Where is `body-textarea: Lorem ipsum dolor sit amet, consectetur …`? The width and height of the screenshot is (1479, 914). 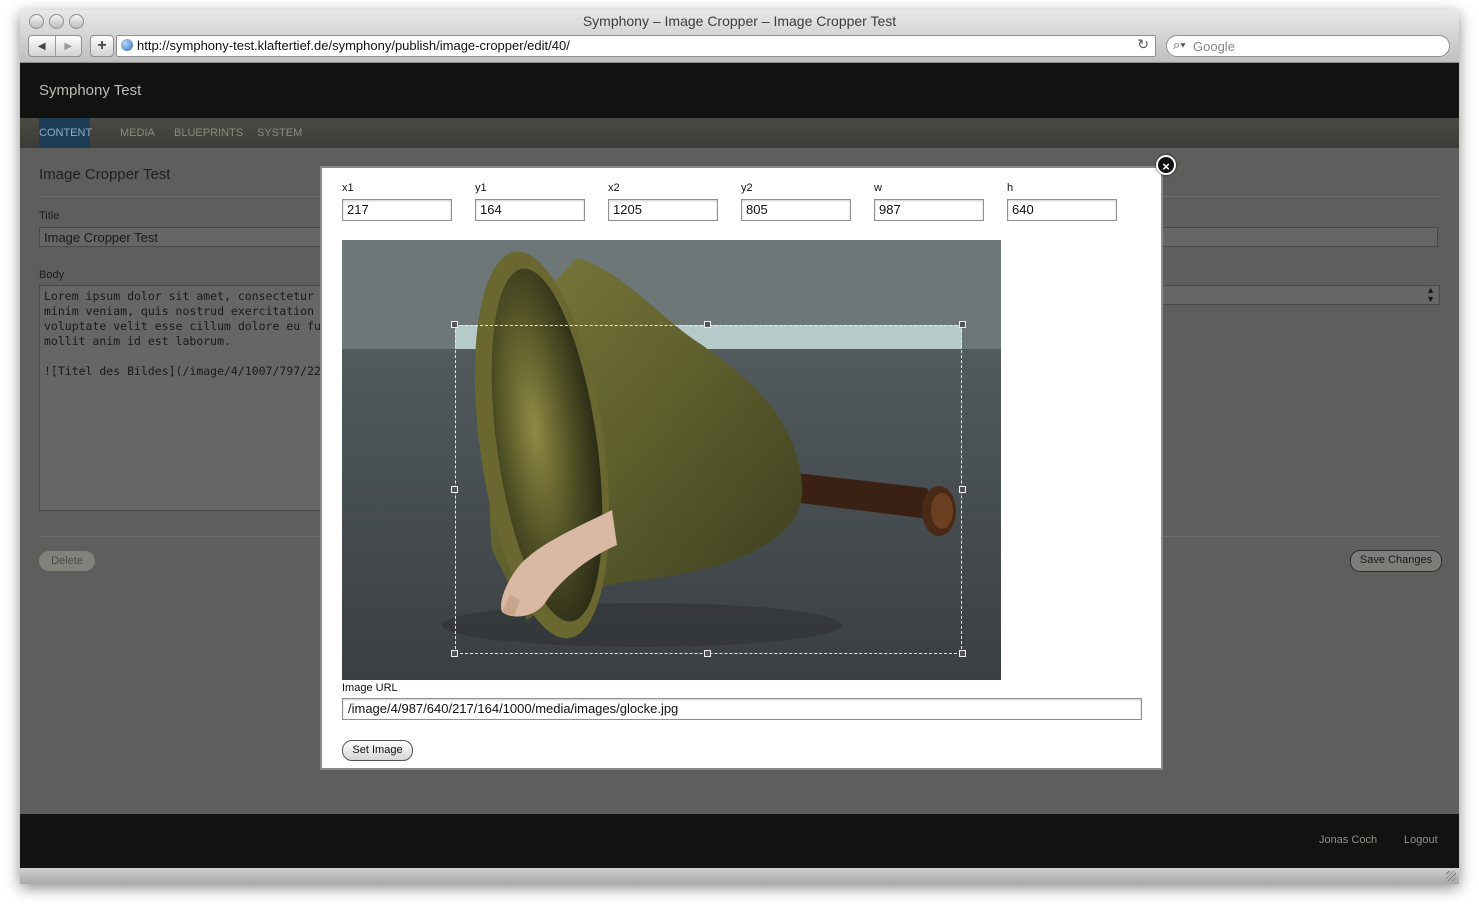
body-textarea: Lorem ipsum dolor sit amet, consectetur … is located at coordinates (184, 398).